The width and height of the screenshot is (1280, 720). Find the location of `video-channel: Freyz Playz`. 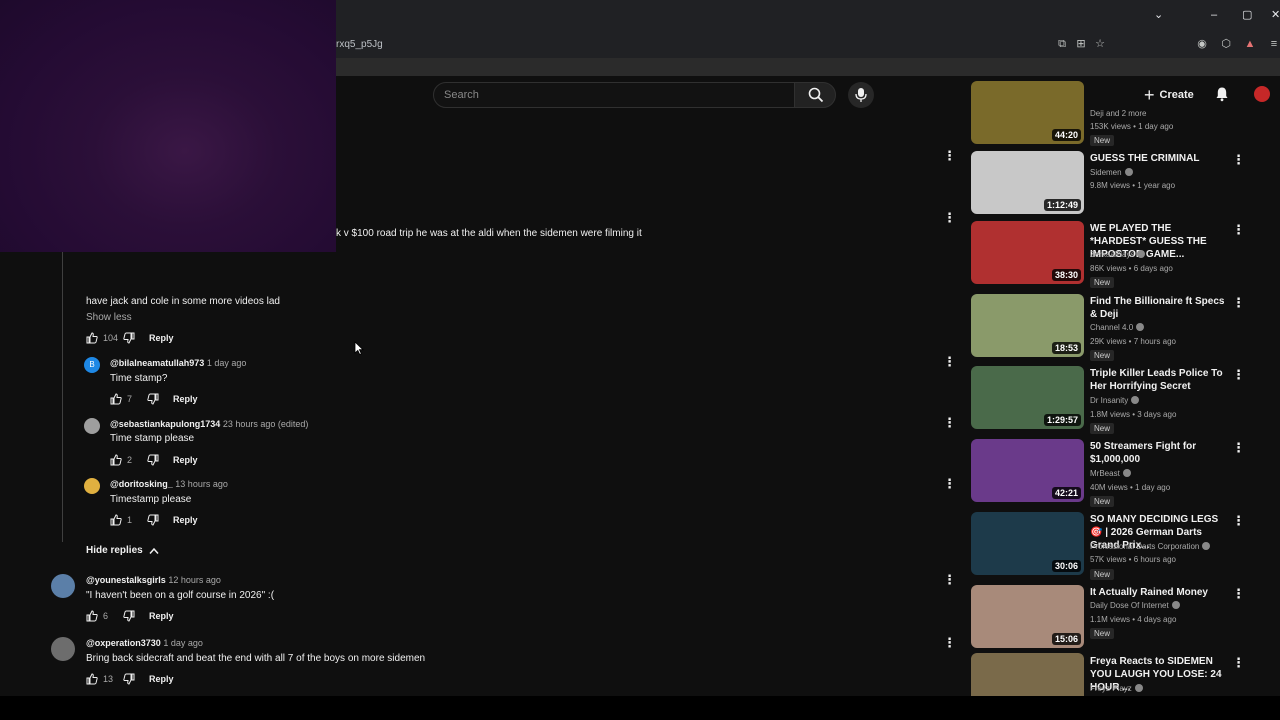

video-channel: Freyz Playz is located at coordinates (1116, 688).